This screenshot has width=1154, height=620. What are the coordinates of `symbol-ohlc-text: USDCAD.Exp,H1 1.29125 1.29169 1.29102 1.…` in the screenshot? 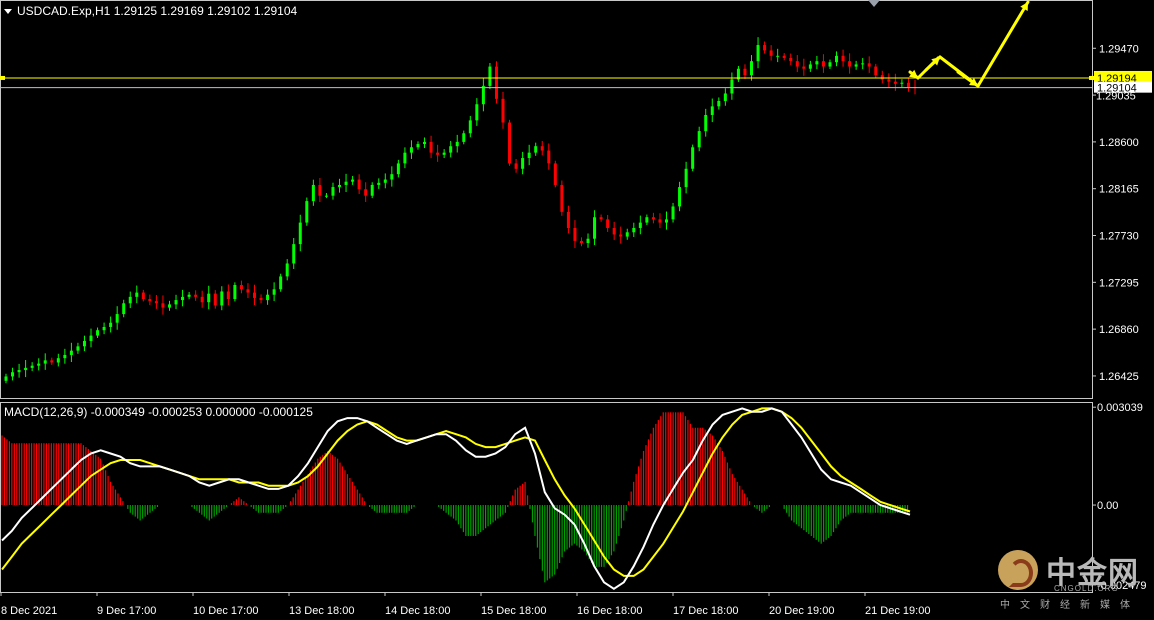 It's located at (157, 11).